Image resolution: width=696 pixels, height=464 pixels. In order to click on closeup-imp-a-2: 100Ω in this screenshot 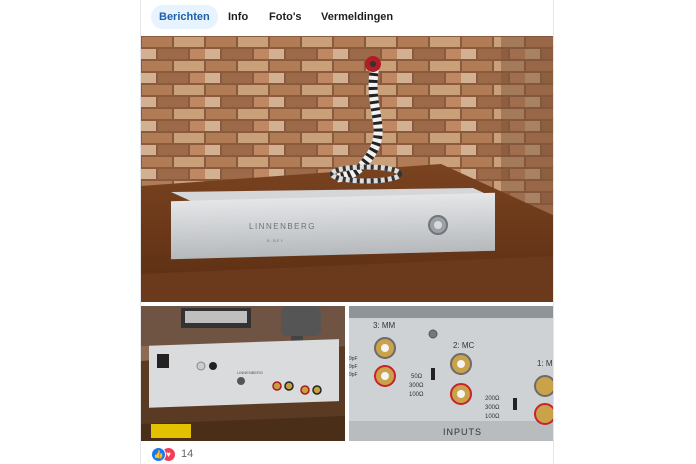, I will do `click(416, 395)`.